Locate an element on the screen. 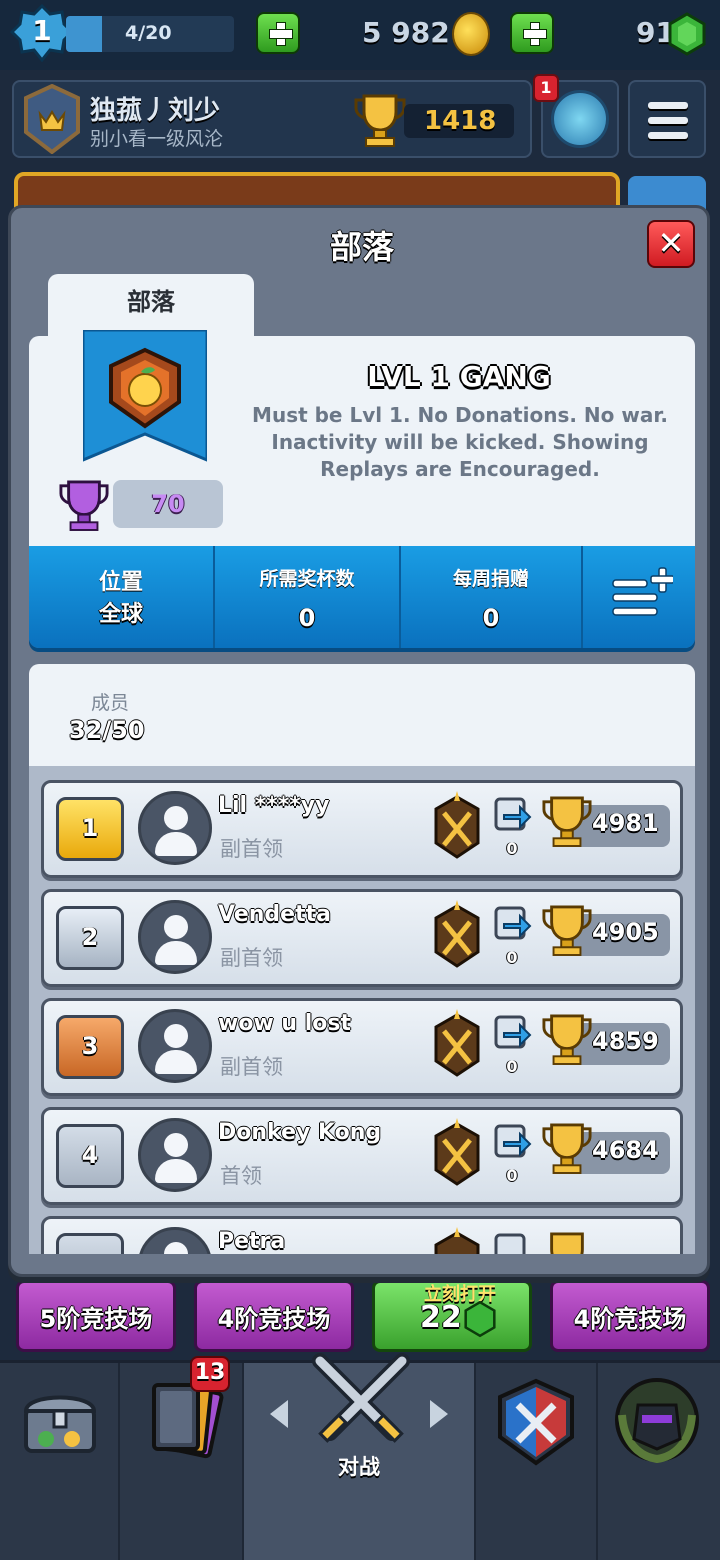 The height and width of the screenshot is (1560, 720). nav-clan is located at coordinates (537, 1461).